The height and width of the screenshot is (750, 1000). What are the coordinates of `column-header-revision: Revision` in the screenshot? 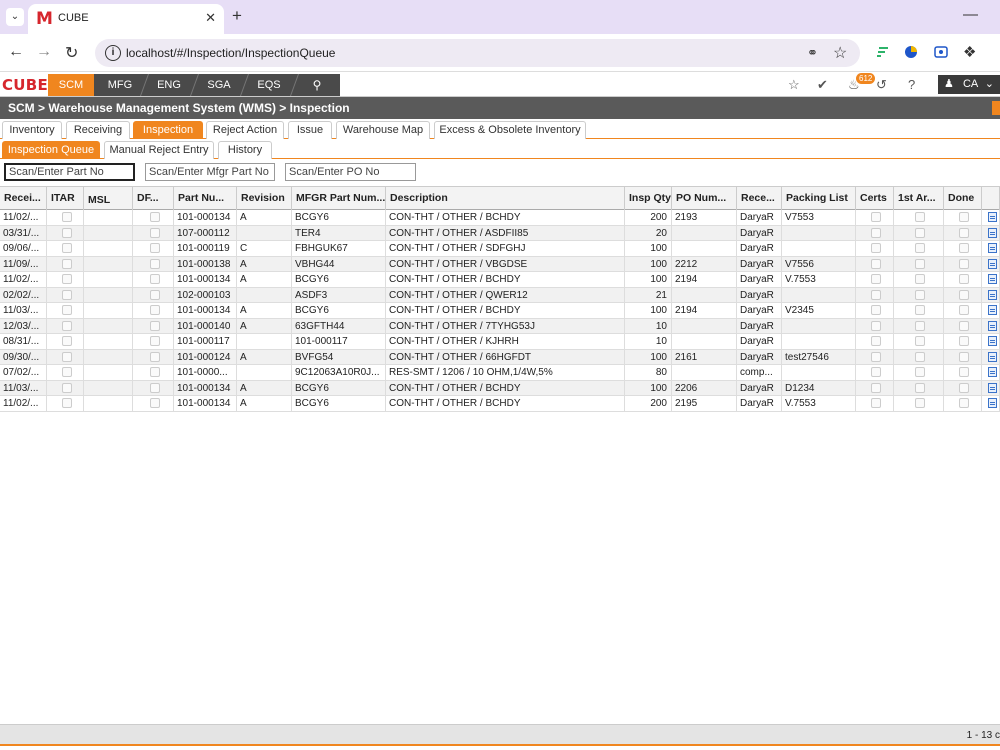 It's located at (264, 198).